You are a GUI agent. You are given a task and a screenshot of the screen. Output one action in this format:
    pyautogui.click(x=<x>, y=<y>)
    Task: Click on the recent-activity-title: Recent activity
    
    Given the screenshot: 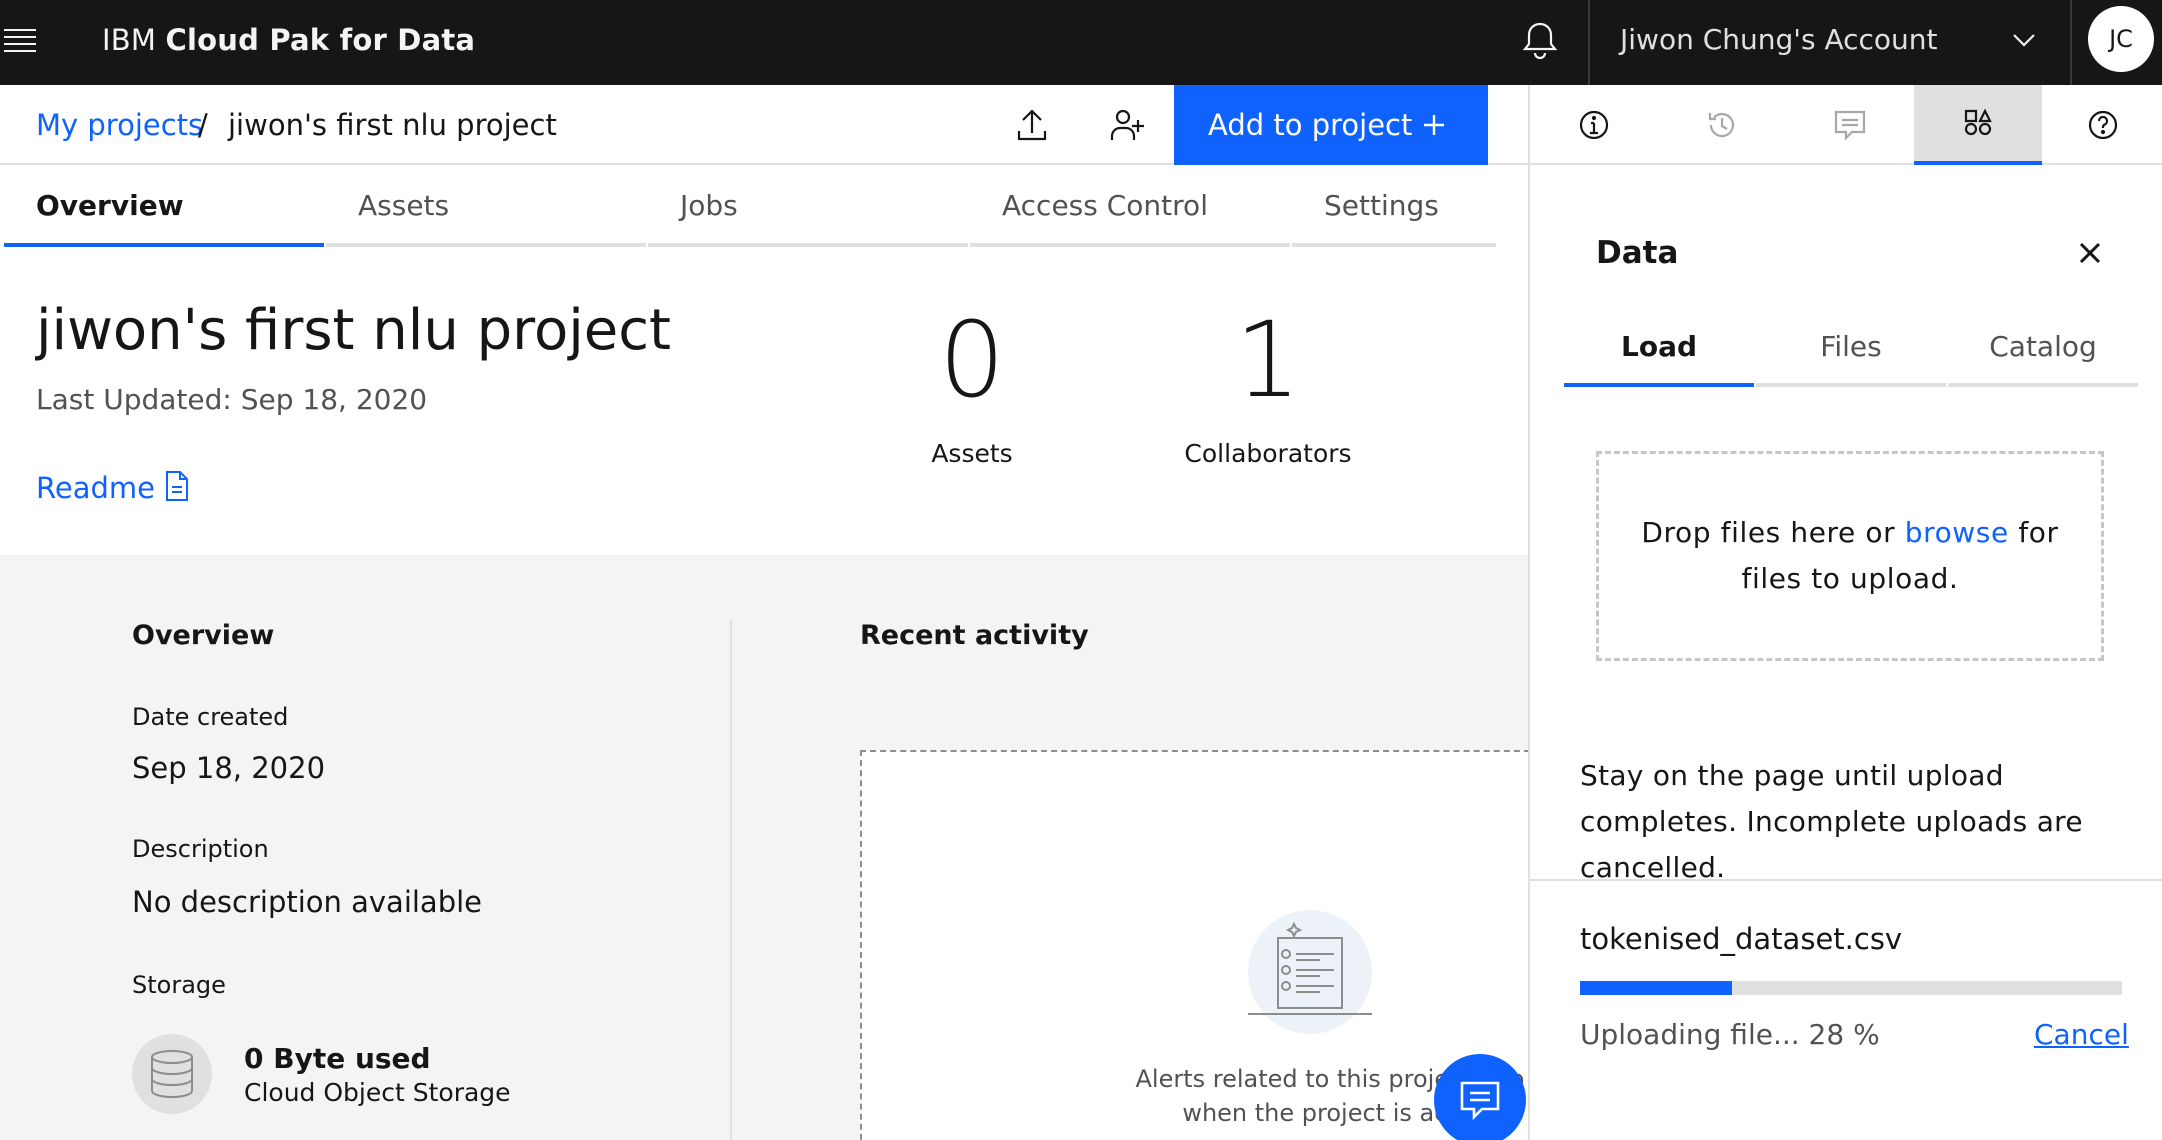 What is the action you would take?
    pyautogui.click(x=974, y=635)
    